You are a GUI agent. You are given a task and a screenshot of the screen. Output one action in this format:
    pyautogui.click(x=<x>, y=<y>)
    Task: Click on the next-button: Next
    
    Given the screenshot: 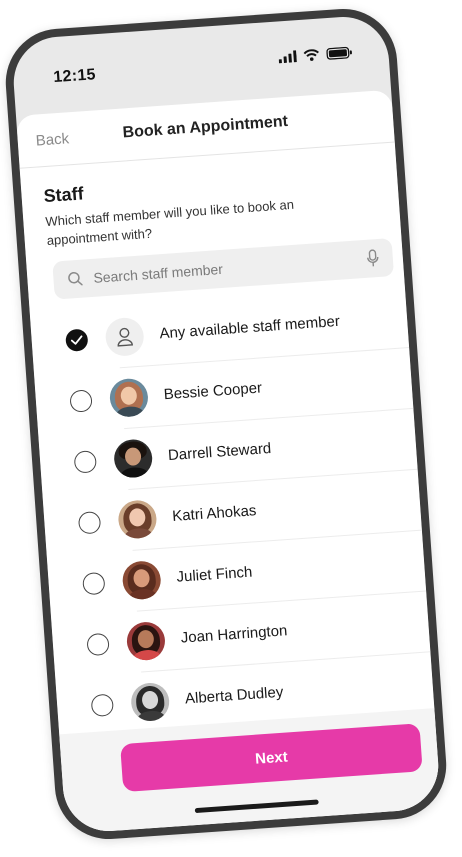 What is the action you would take?
    pyautogui.click(x=271, y=758)
    